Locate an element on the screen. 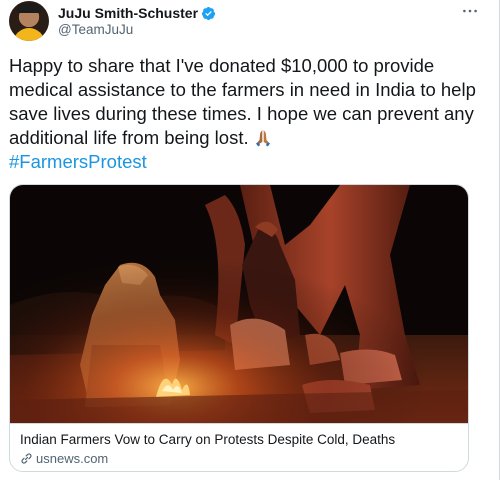 The height and width of the screenshot is (480, 500). folded-hands-icon is located at coordinates (263, 137).